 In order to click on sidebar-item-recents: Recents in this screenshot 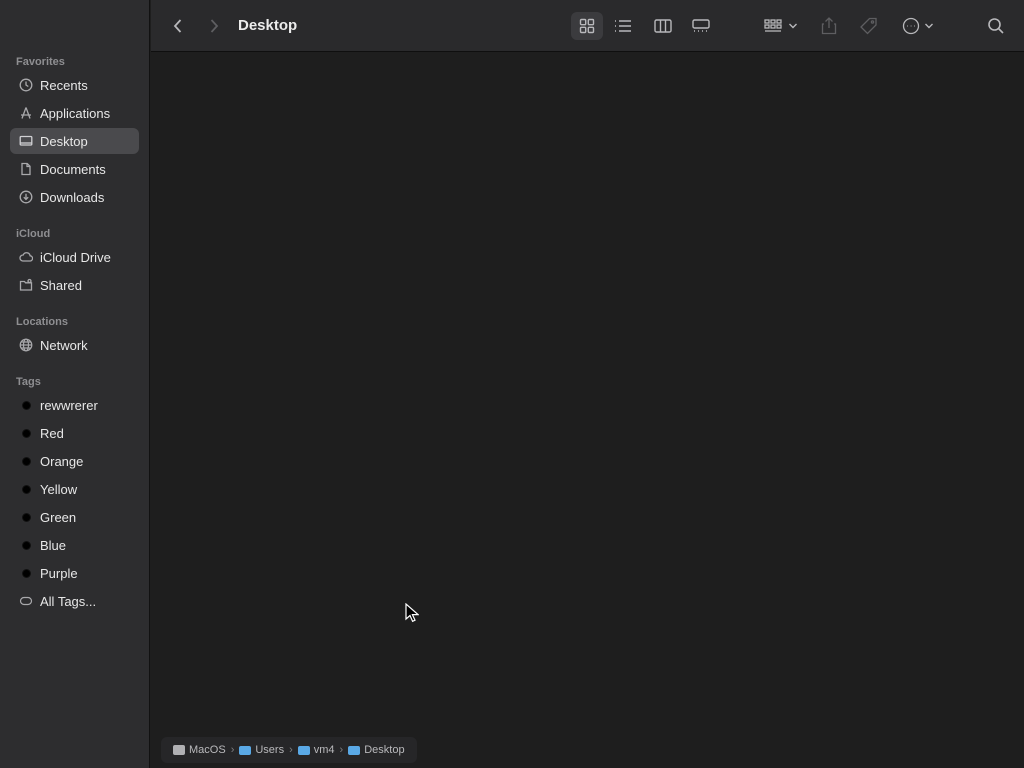, I will do `click(74, 85)`.